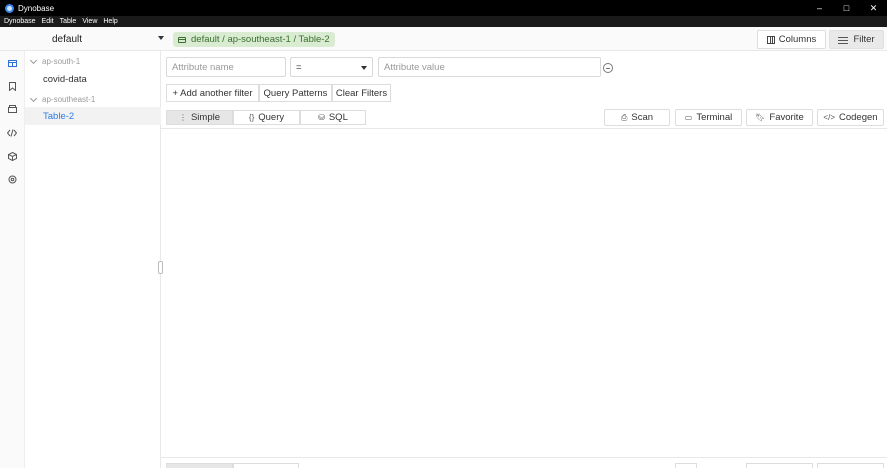  What do you see at coordinates (714, 117) in the screenshot?
I see `terminal-label: Terminal` at bounding box center [714, 117].